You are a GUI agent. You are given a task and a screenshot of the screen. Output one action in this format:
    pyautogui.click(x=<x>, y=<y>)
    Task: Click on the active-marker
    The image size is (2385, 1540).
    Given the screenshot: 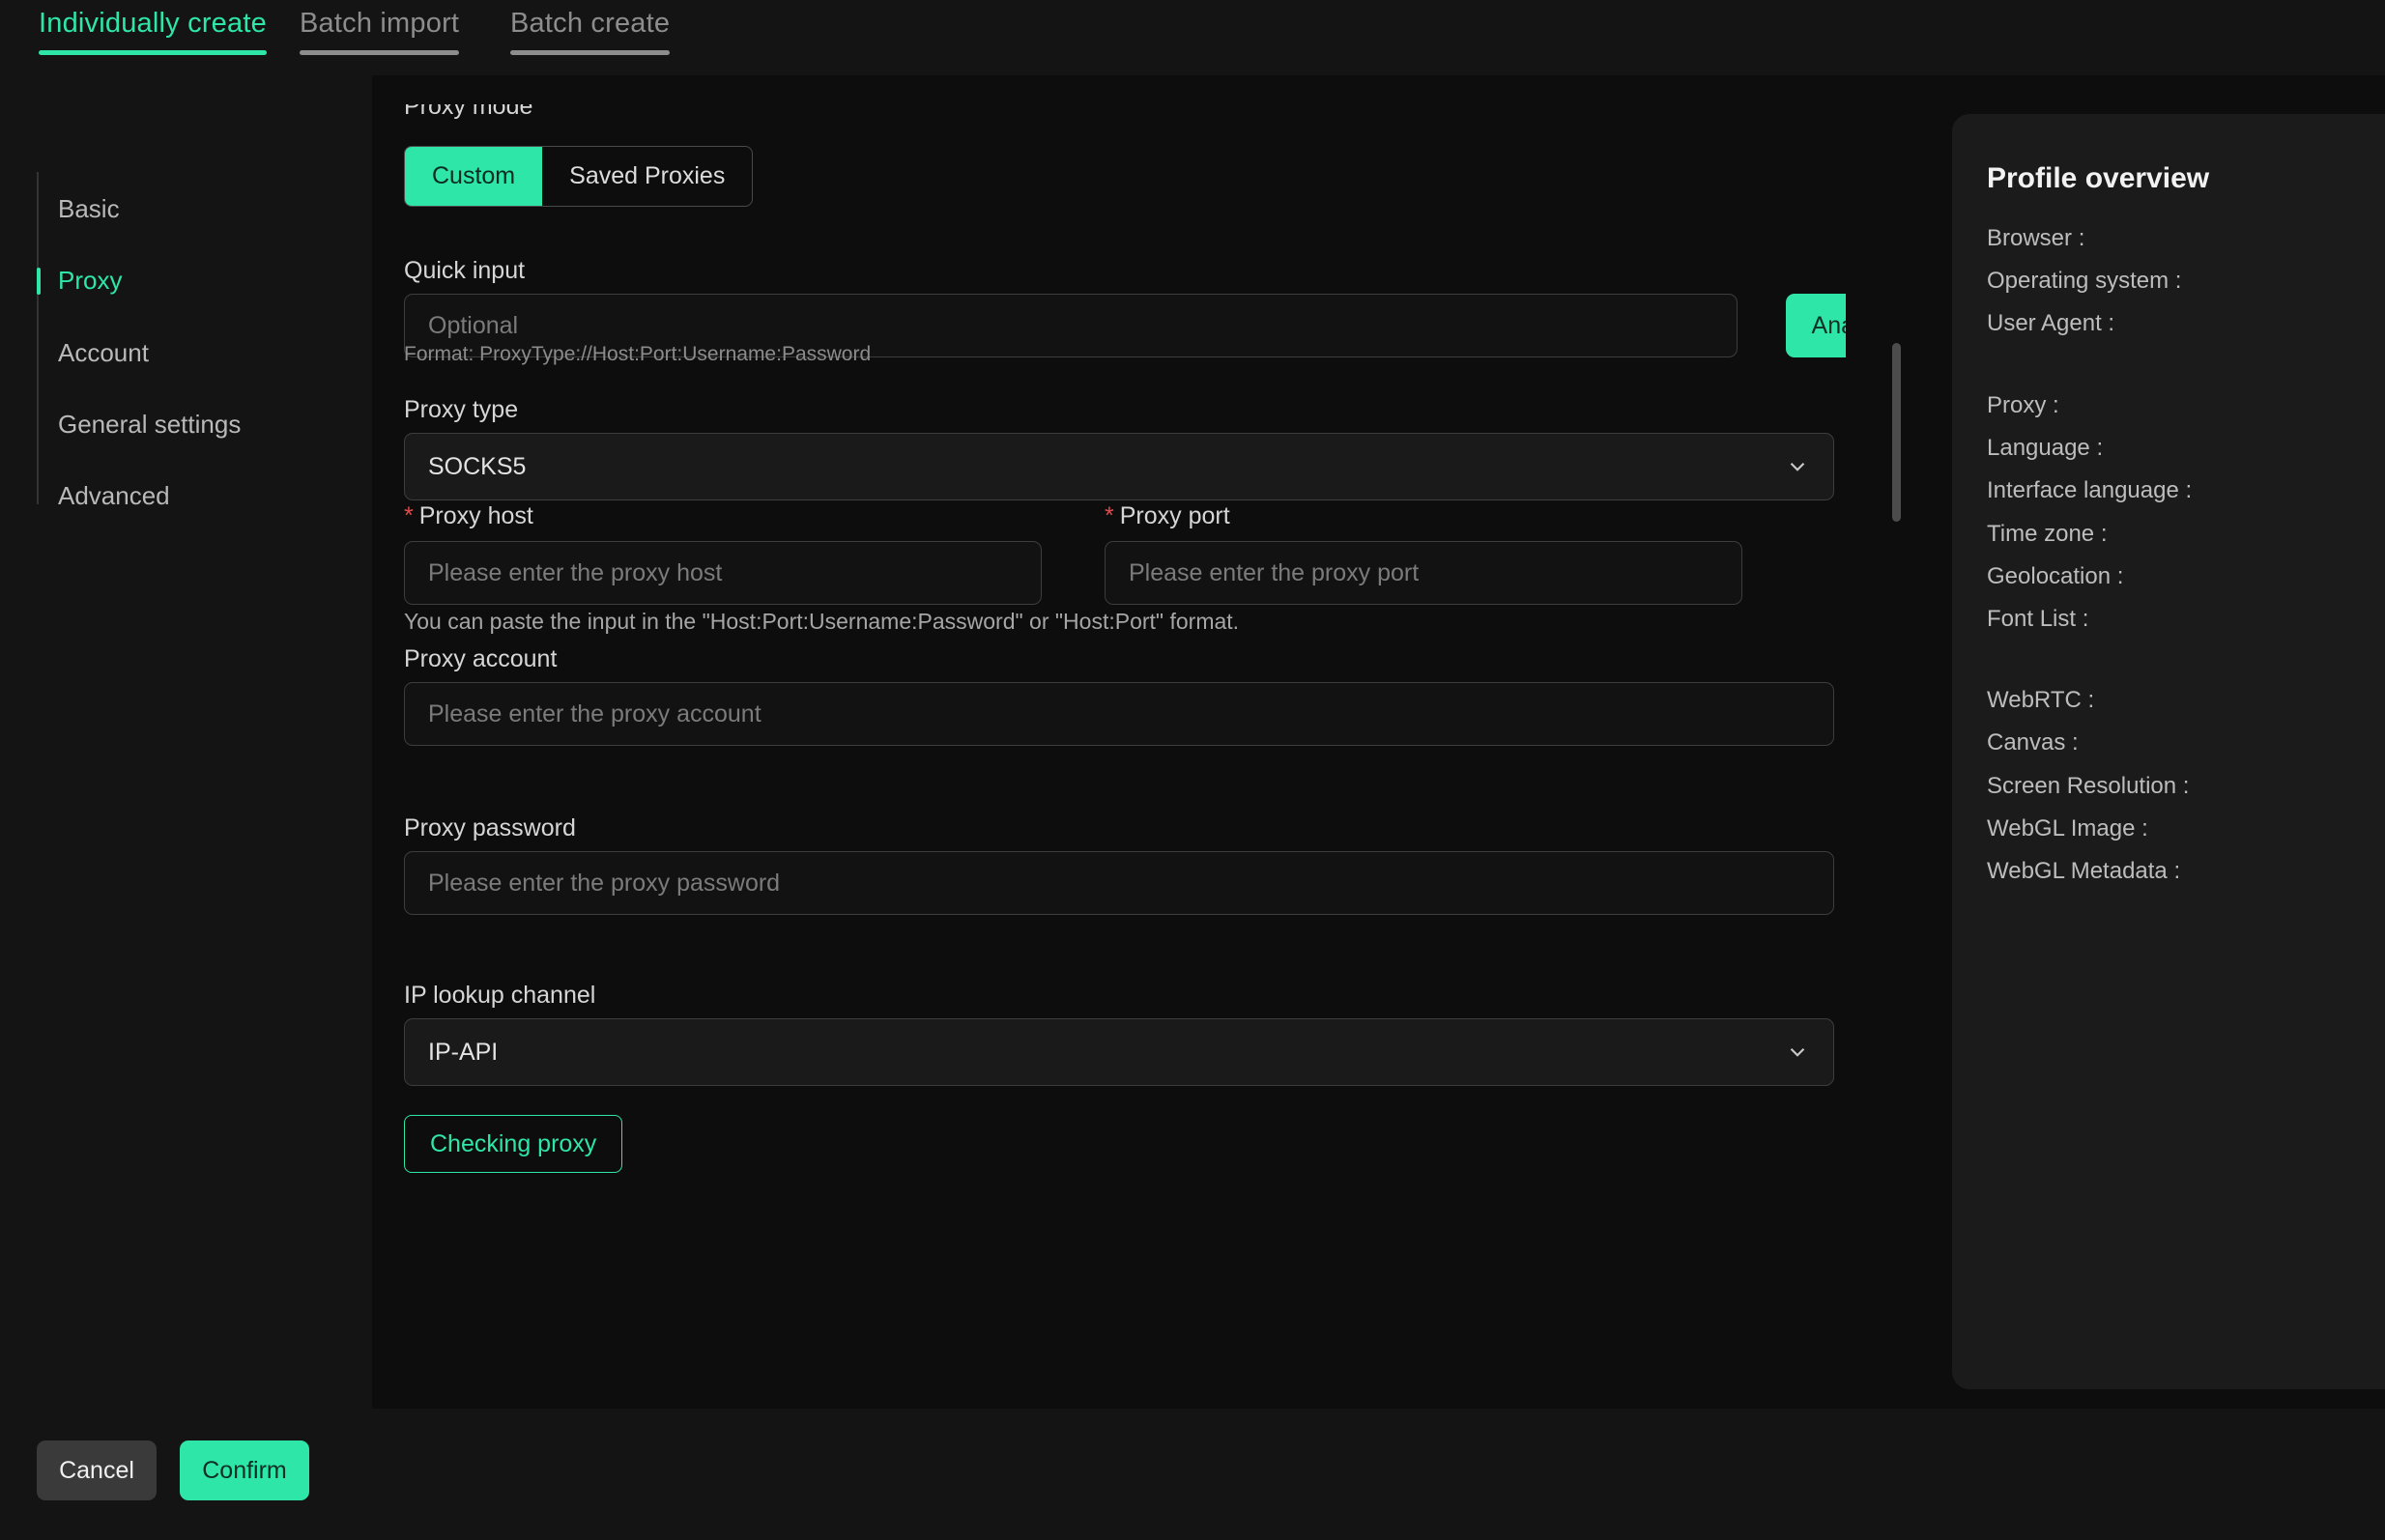 What is the action you would take?
    pyautogui.click(x=39, y=281)
    